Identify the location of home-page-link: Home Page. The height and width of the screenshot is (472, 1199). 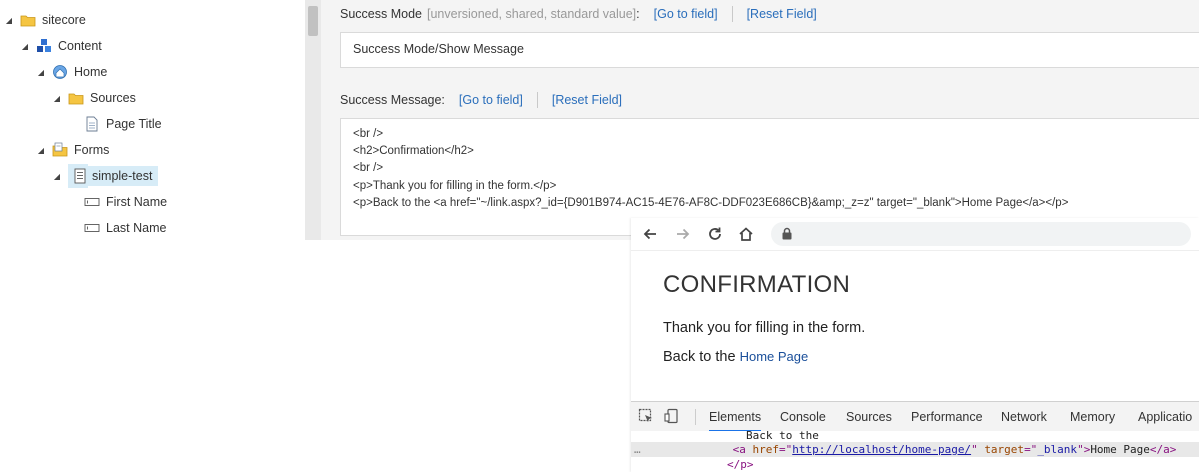
(774, 356).